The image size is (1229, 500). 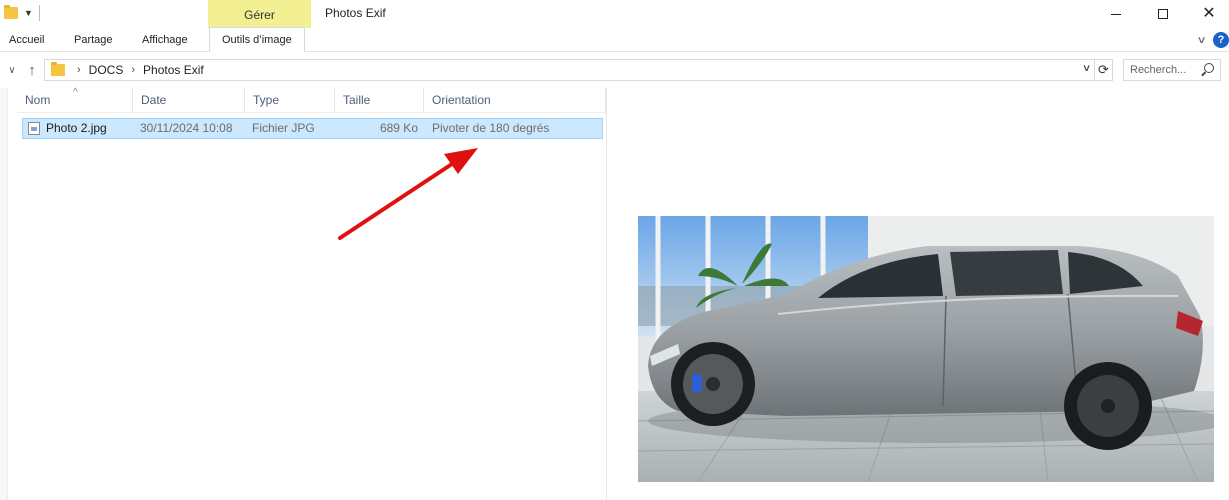 I want to click on file-size: 689 Ko, so click(x=398, y=128).